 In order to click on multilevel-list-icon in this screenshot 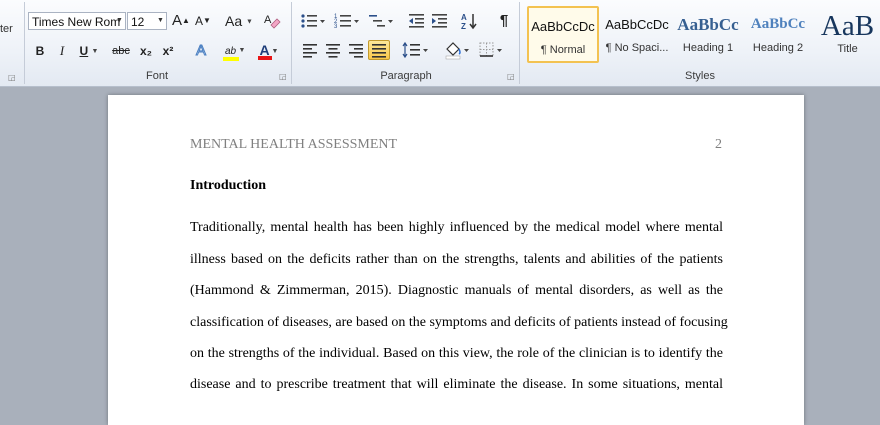, I will do `click(381, 21)`.